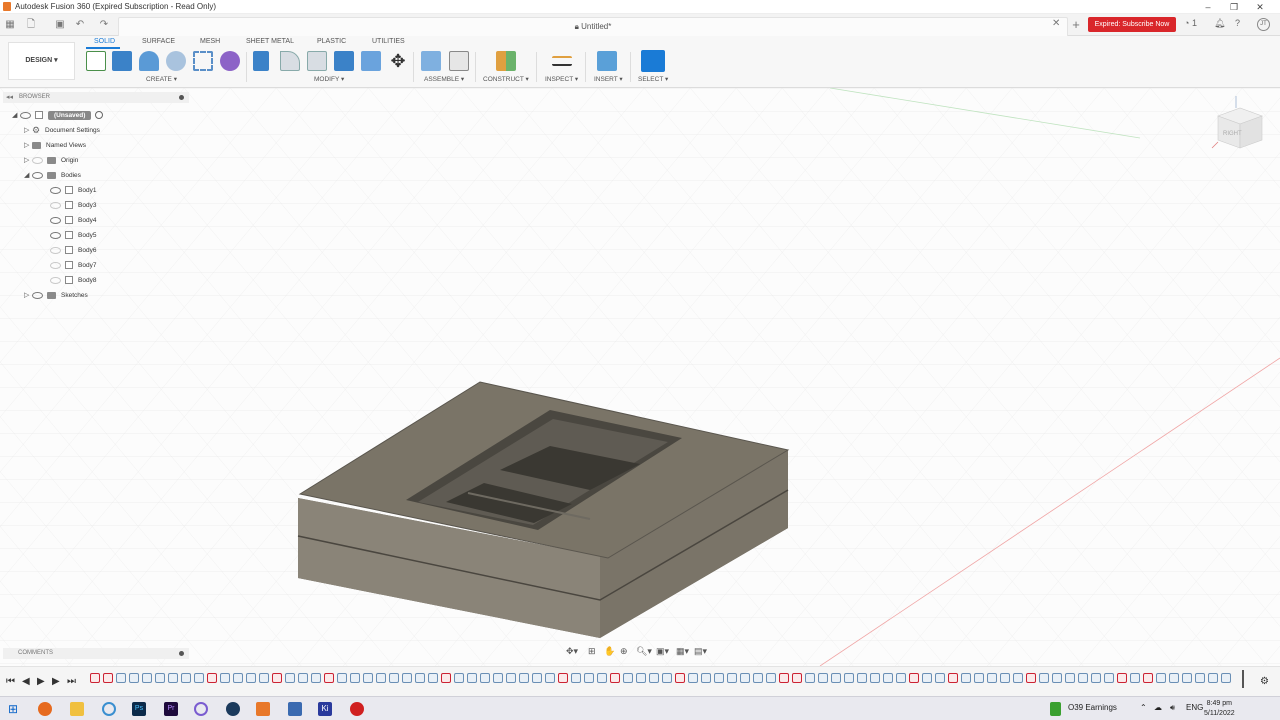 This screenshot has width=1280, height=720. I want to click on close-tab-icon: ✕, so click(1057, 23).